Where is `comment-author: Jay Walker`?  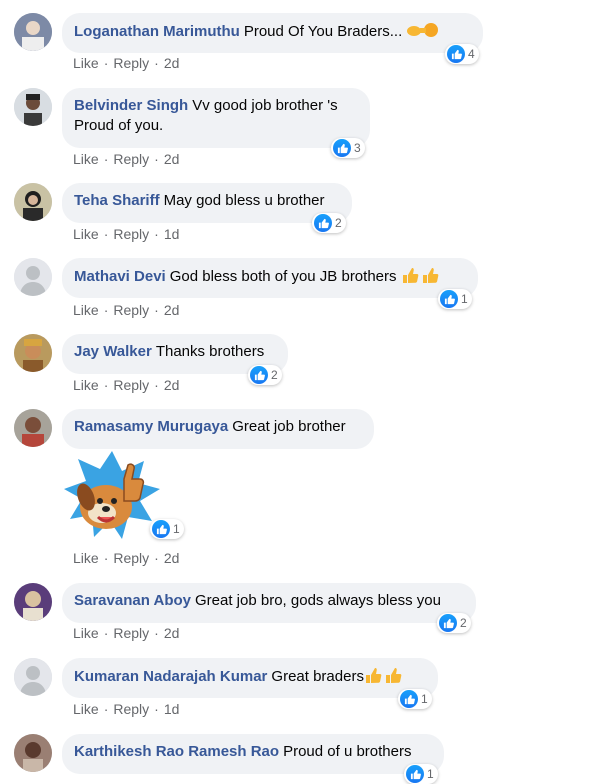 comment-author: Jay Walker is located at coordinates (113, 351).